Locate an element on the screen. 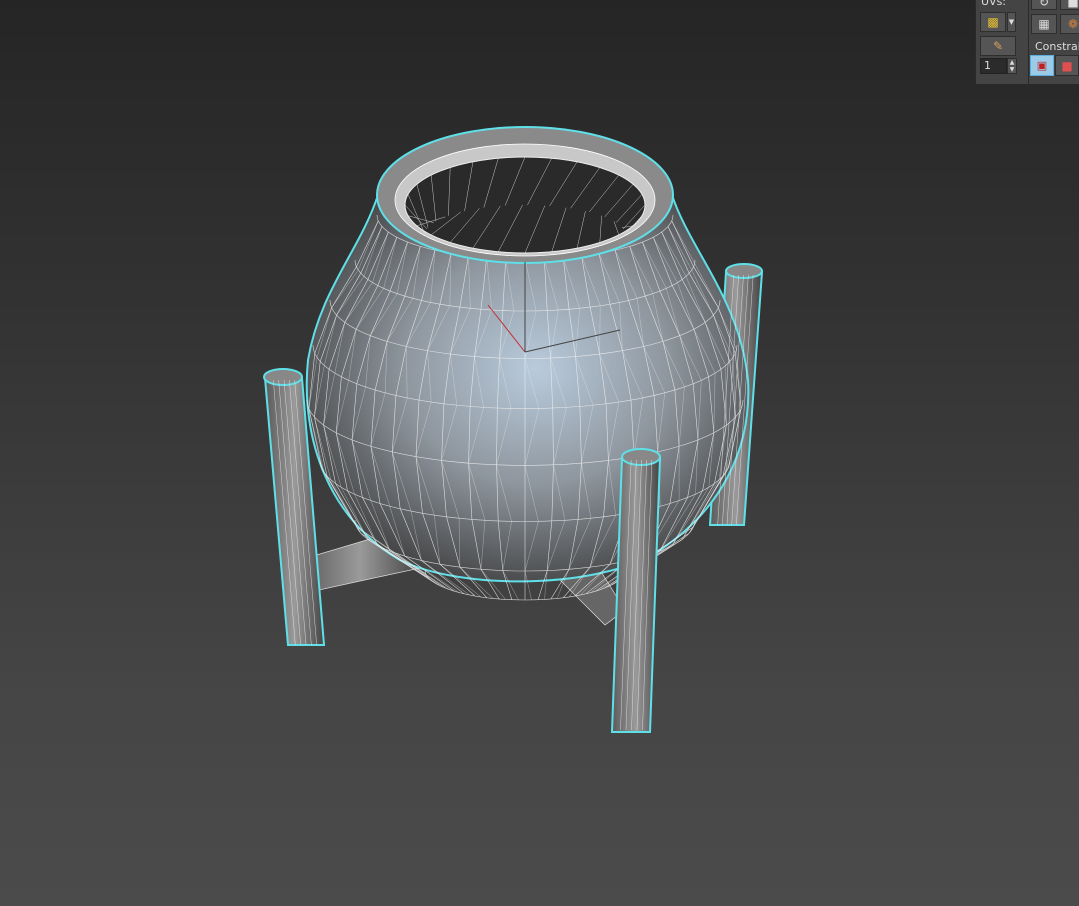 This screenshot has height=906, width=1079. uvs-label: UVs: is located at coordinates (994, 4).